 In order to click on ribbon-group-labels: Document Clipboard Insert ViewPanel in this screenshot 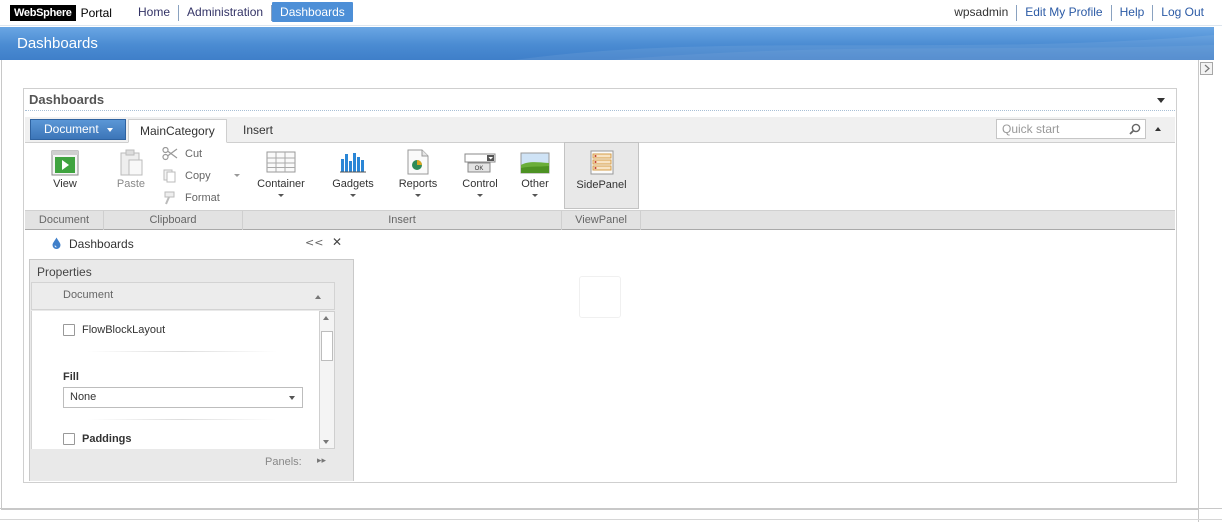, I will do `click(600, 220)`.